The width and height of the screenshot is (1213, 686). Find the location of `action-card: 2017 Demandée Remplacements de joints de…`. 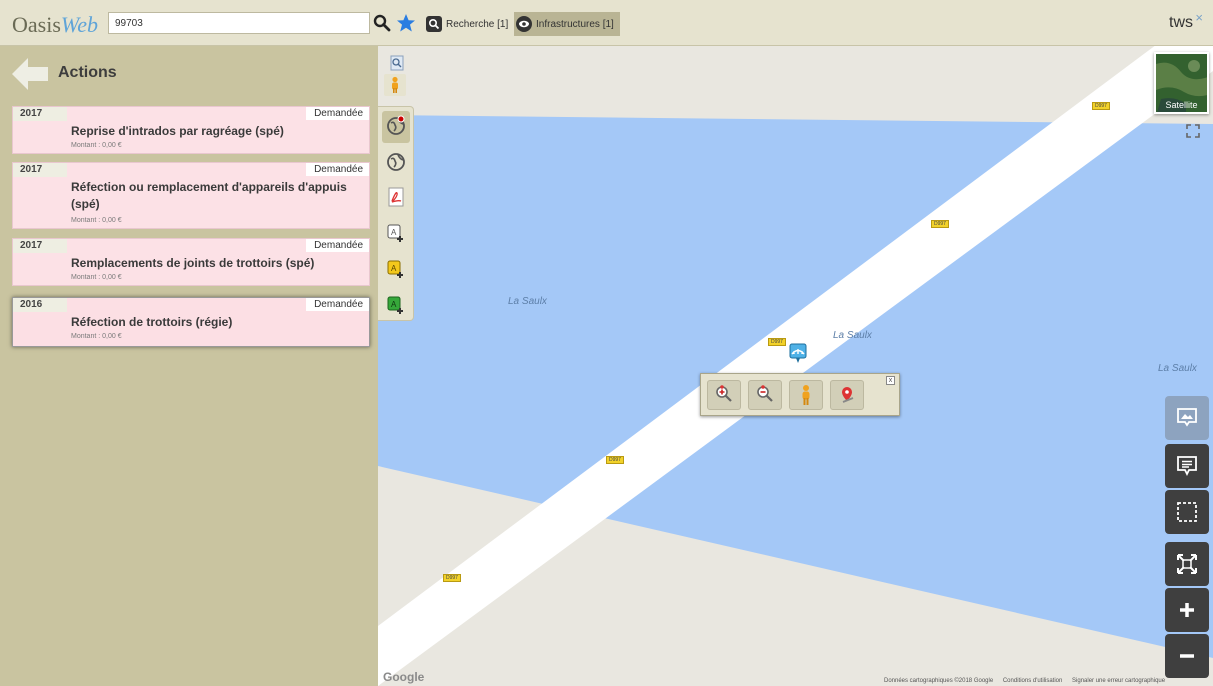

action-card: 2017 Demandée Remplacements de joints de… is located at coordinates (191, 262).